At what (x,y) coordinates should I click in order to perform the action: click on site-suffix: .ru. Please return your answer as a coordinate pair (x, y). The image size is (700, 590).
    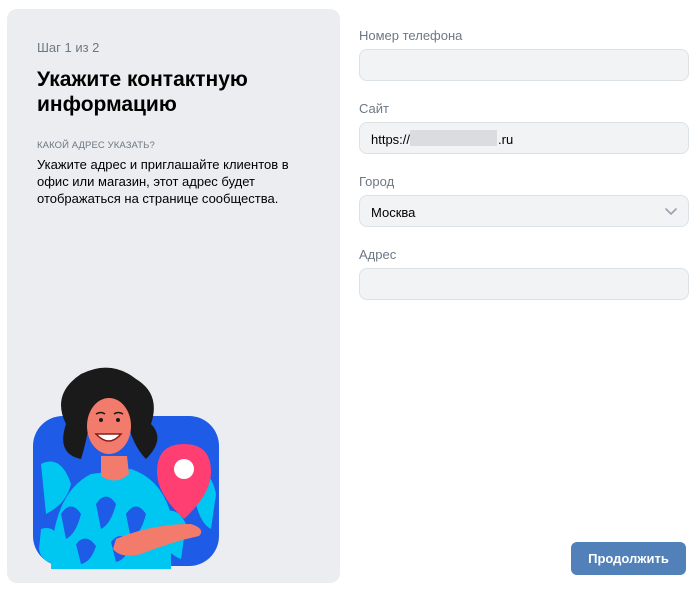
    Looking at the image, I should click on (506, 139).